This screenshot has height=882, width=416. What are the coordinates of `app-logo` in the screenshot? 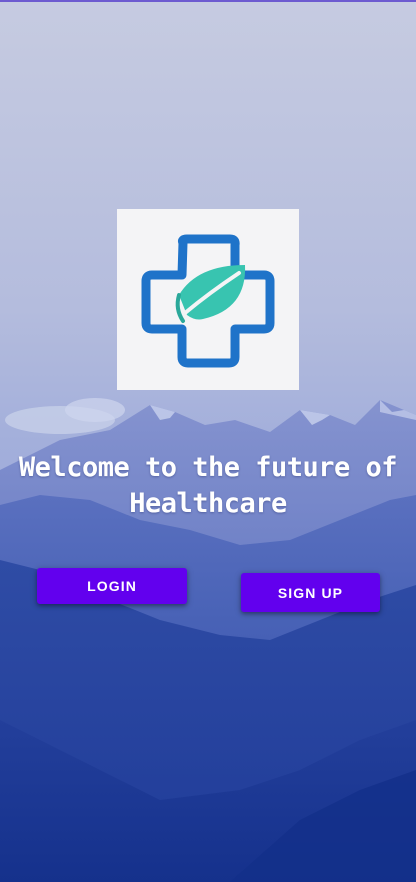 It's located at (208, 299).